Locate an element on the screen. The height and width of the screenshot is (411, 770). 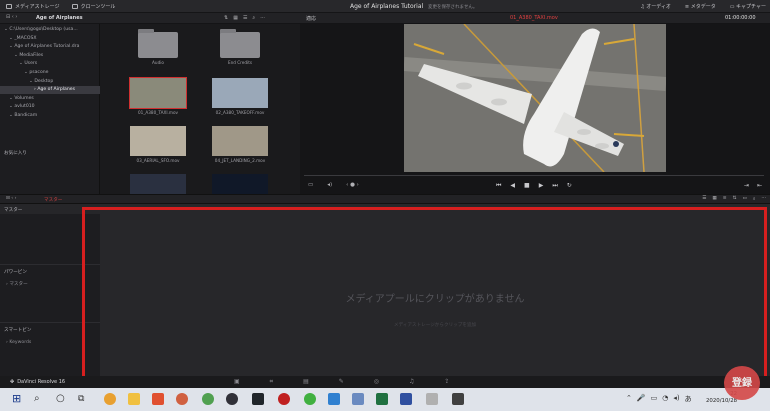
volume-icon: ◂) is located at coordinates (676, 399).